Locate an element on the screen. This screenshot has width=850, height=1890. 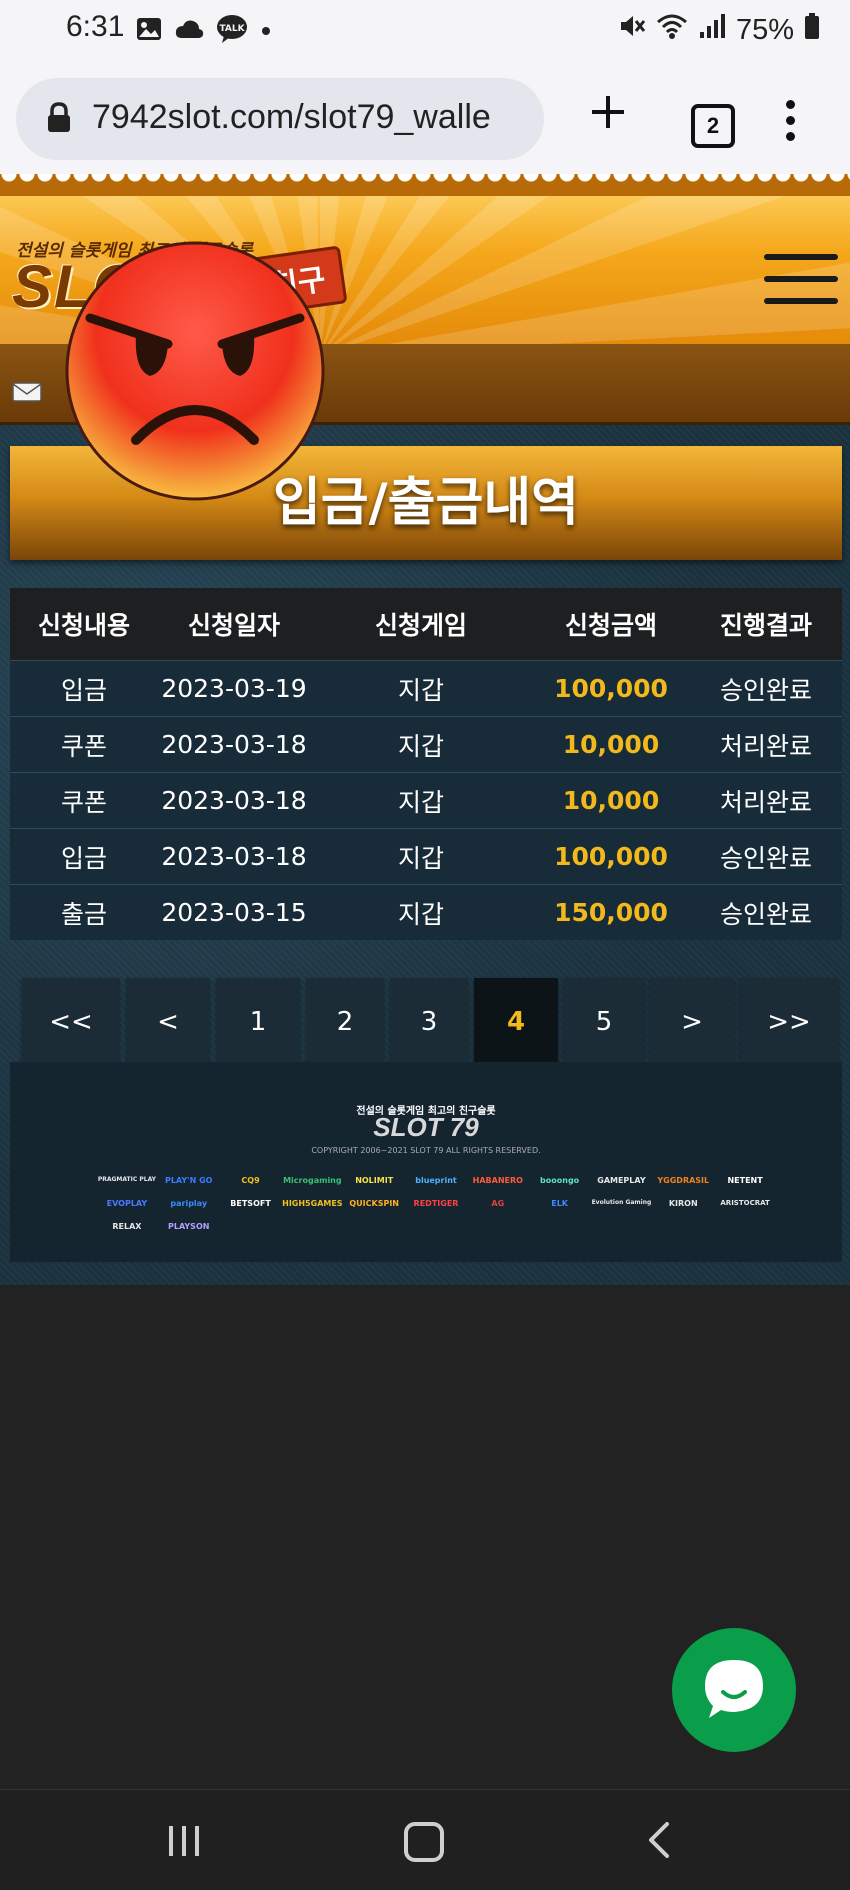
lock-icon is located at coordinates (59, 120).